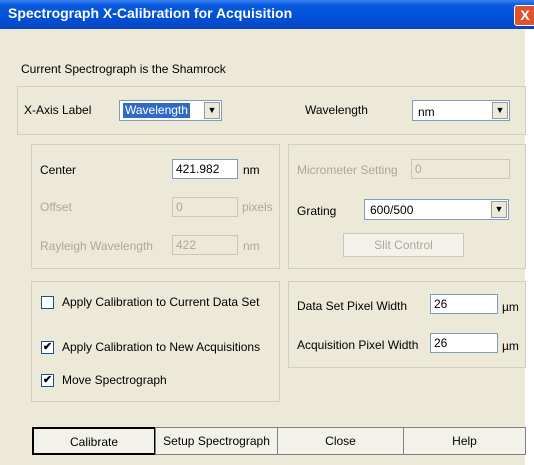 This screenshot has height=465, width=534. I want to click on x-axis-select: Wavelength ▼, so click(170, 110).